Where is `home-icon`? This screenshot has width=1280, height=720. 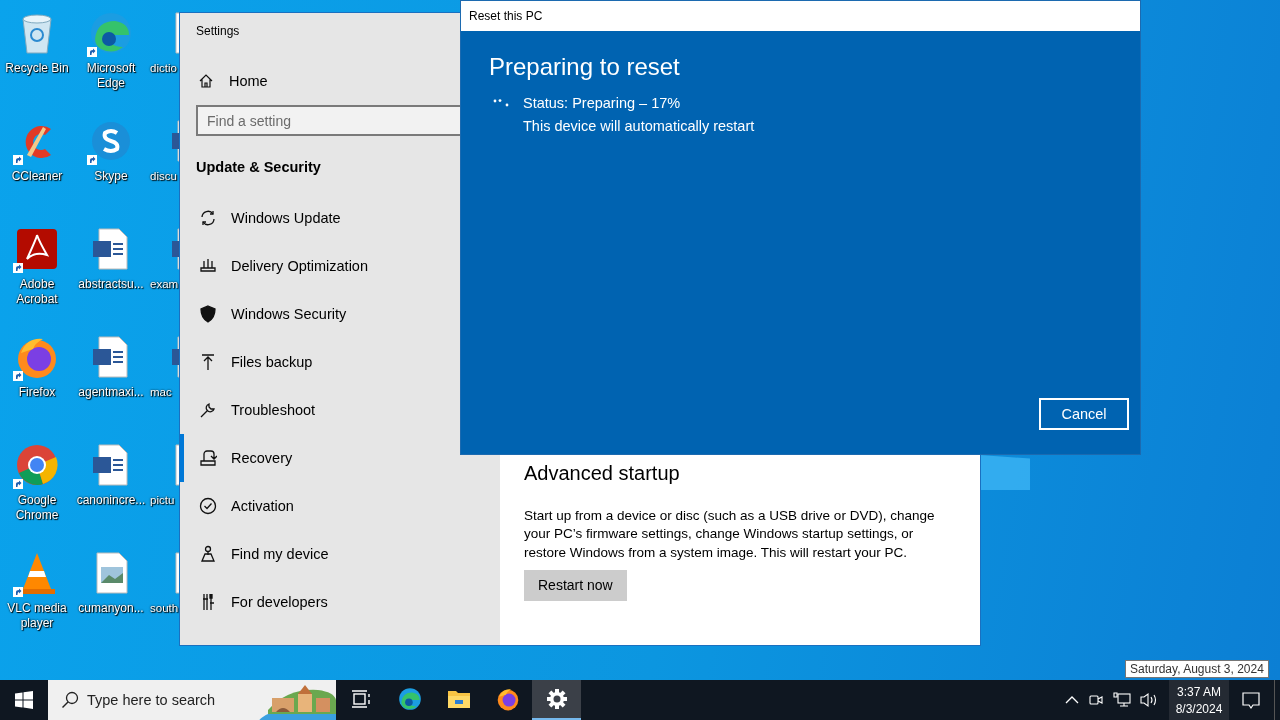 home-icon is located at coordinates (206, 81).